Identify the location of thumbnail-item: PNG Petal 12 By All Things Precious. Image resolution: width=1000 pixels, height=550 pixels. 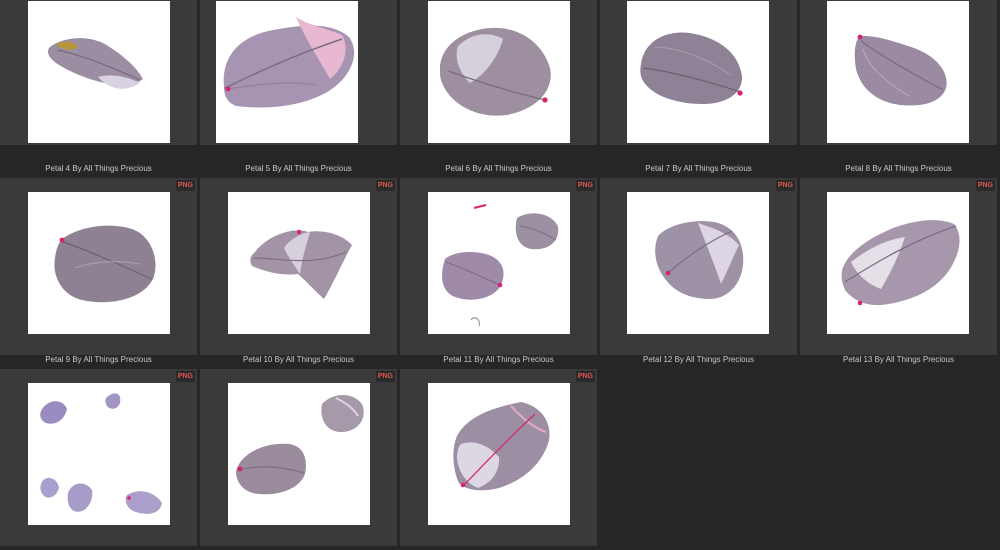
(698, 271).